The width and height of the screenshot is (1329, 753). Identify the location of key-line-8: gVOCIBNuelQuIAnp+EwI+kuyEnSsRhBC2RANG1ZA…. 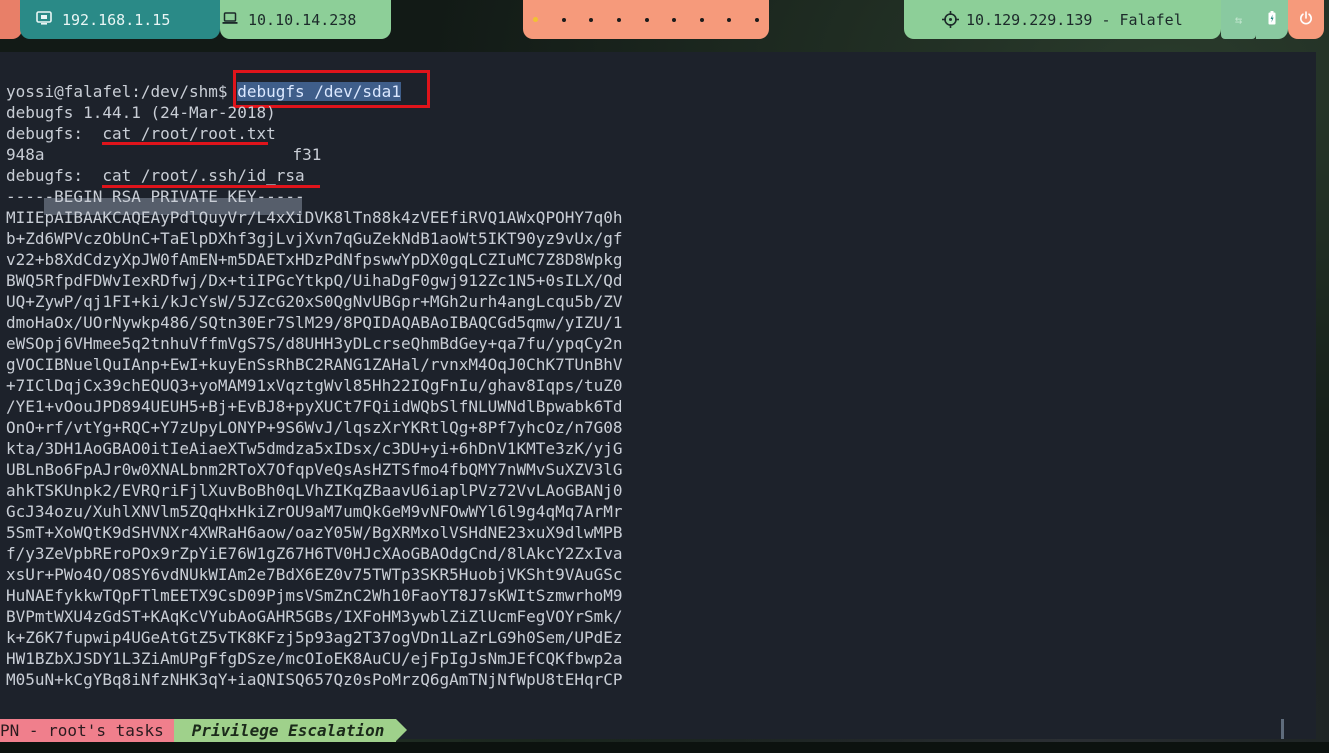
(314, 364).